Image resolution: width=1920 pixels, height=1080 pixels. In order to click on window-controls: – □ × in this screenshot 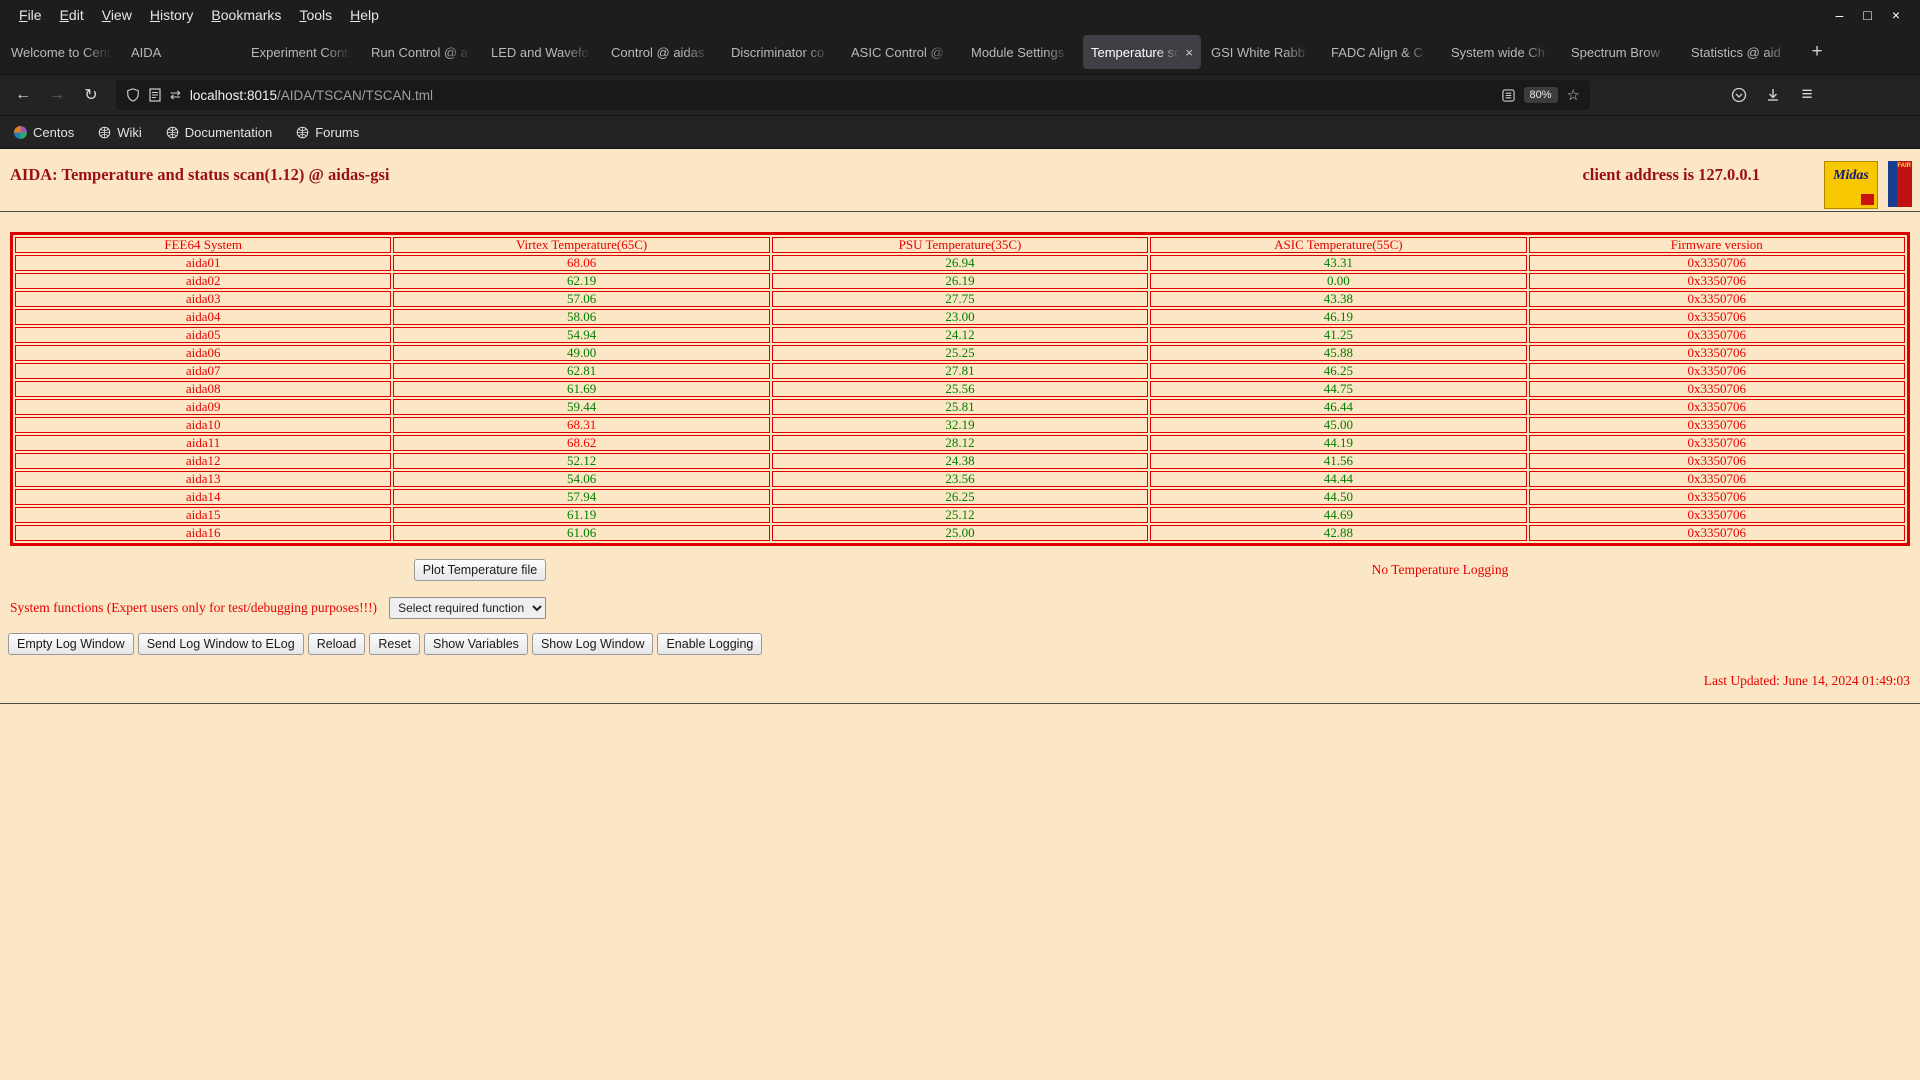, I will do `click(1873, 15)`.